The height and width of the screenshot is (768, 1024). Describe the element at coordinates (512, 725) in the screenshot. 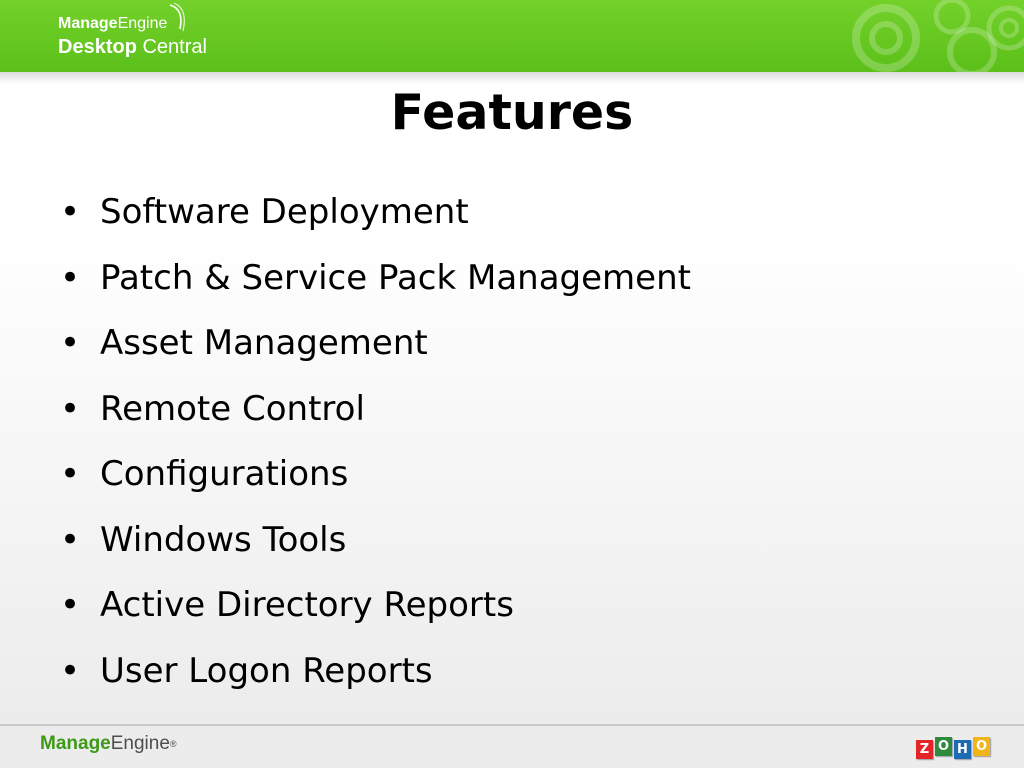

I see `footer-divider` at that location.